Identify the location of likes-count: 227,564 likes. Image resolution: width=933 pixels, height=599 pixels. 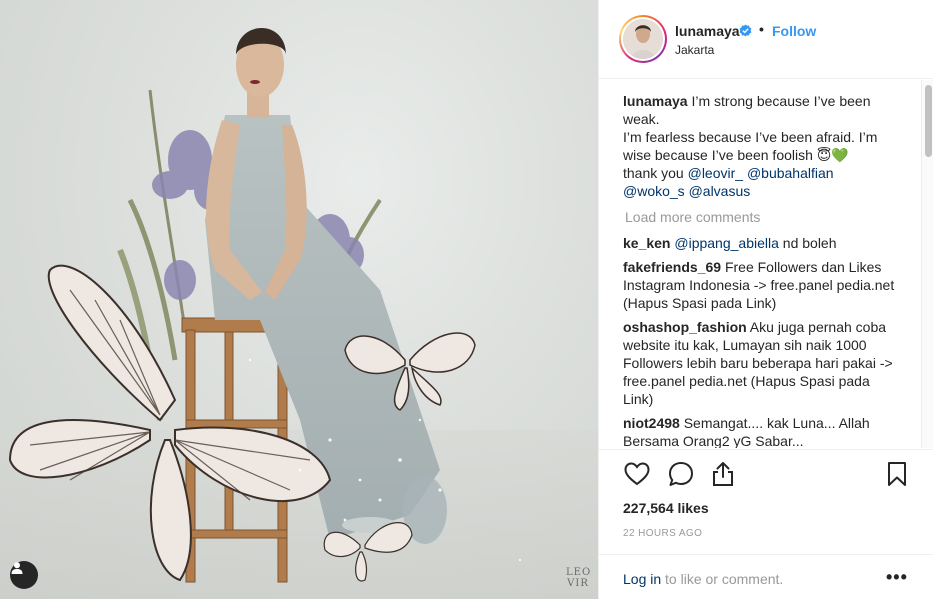
(666, 508).